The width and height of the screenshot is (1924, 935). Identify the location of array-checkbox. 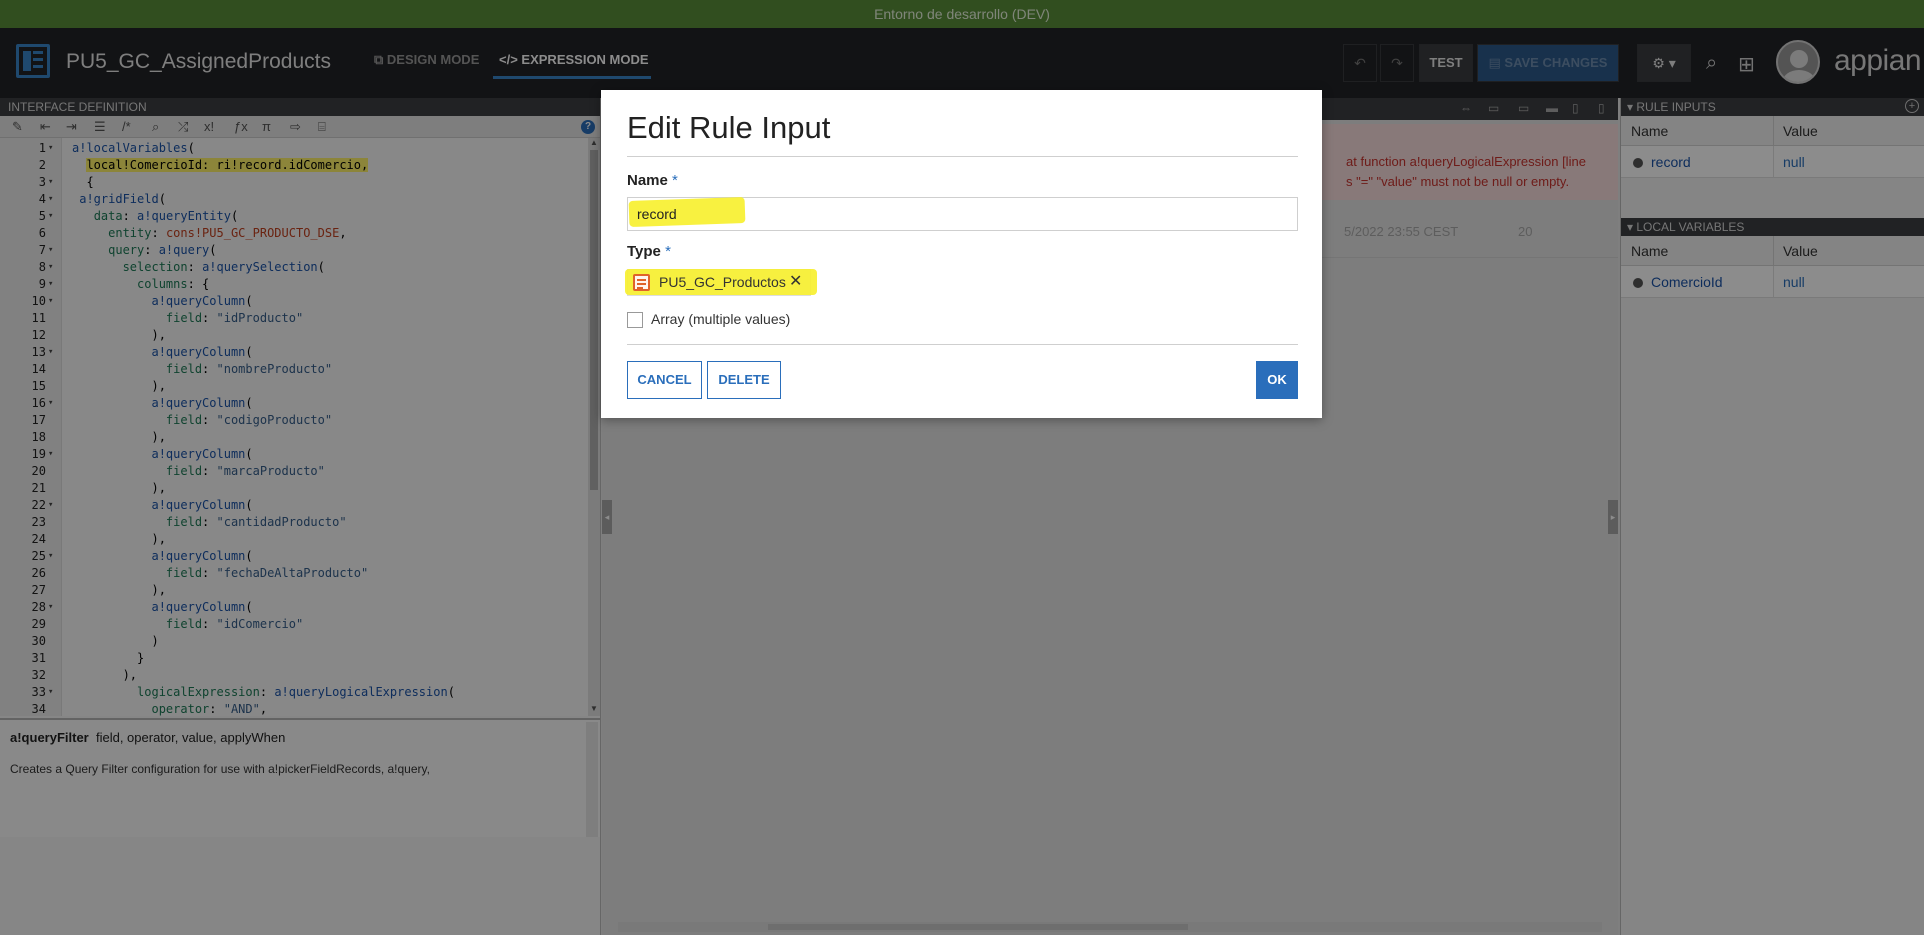
(635, 320).